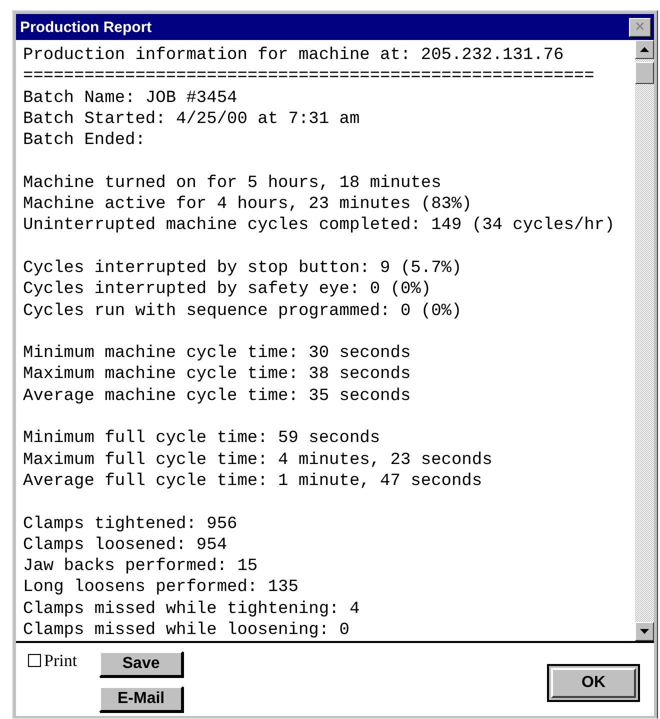 Image resolution: width=660 pixels, height=719 pixels. What do you see at coordinates (257, 460) in the screenshot?
I see `report-line: Maximum full cycle time: 4 minutes, 23 seconds` at bounding box center [257, 460].